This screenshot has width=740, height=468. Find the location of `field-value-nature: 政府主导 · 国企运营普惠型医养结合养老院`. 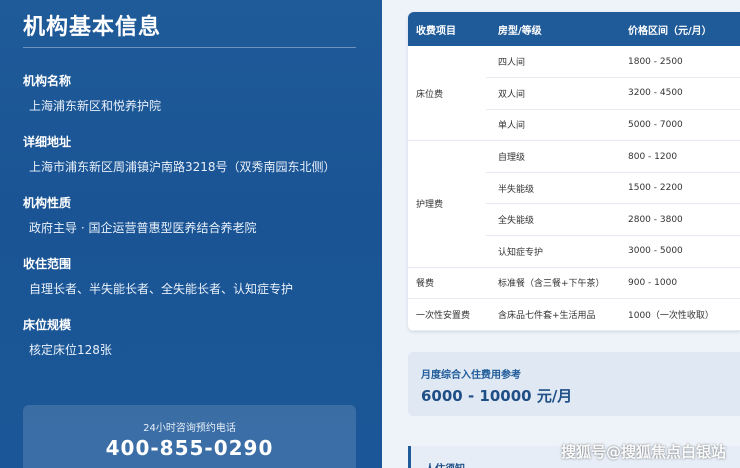

field-value-nature: 政府主导 · 国企运营普惠型医养结合养老院 is located at coordinates (143, 228).